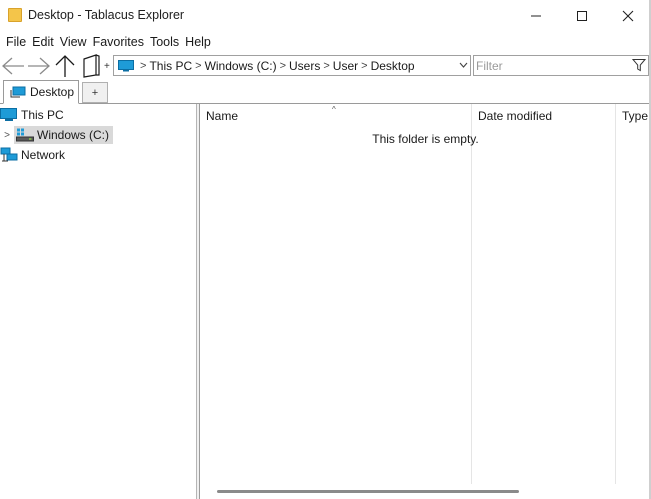  I want to click on filter-box, so click(561, 65).